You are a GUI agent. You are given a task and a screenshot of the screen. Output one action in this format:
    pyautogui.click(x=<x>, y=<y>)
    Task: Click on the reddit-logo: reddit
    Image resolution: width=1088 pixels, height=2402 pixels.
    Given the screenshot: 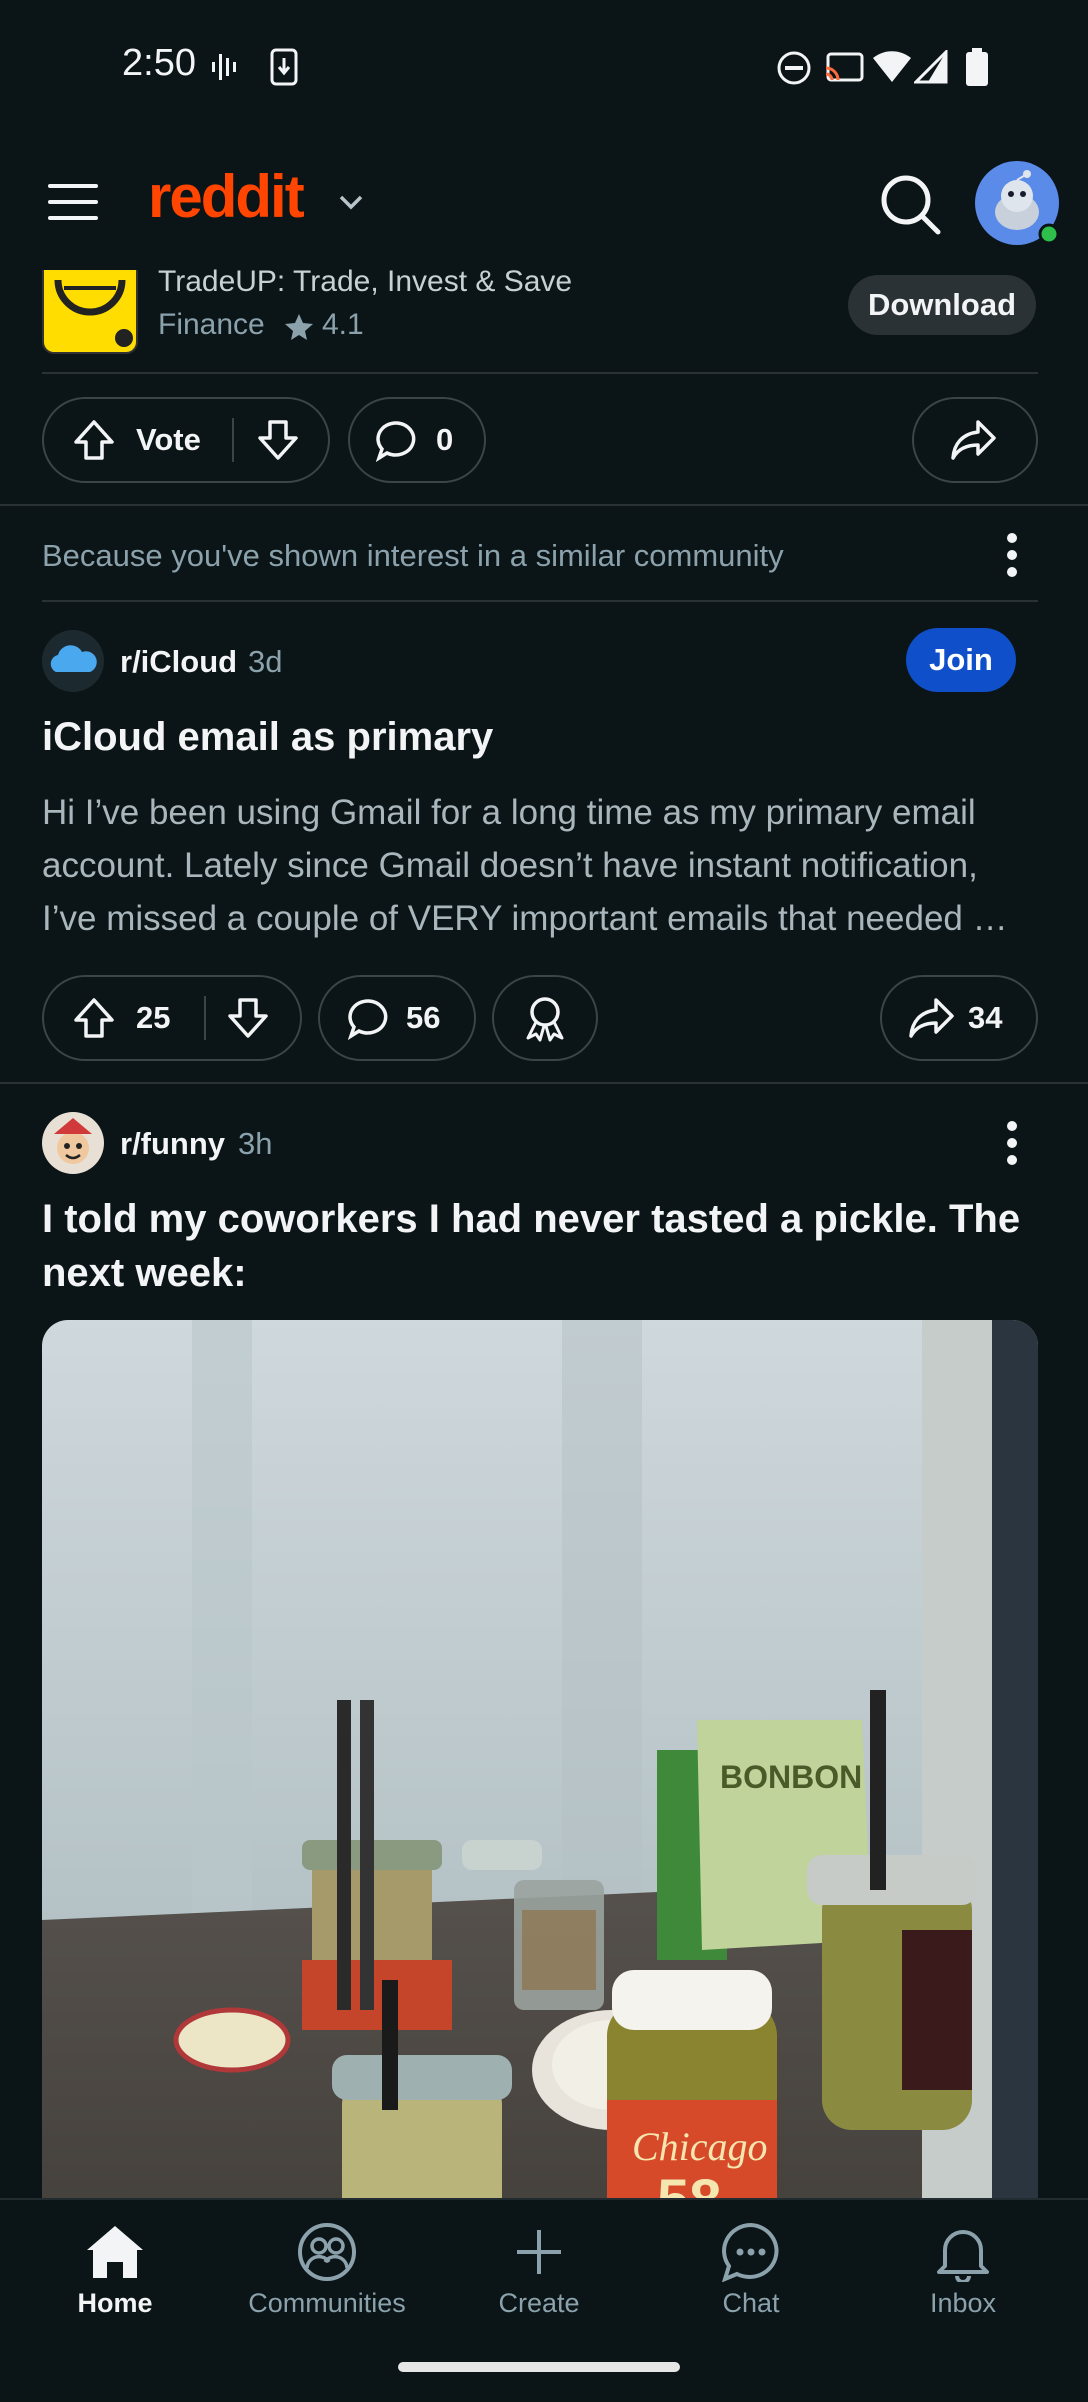 What is the action you would take?
    pyautogui.click(x=226, y=196)
    